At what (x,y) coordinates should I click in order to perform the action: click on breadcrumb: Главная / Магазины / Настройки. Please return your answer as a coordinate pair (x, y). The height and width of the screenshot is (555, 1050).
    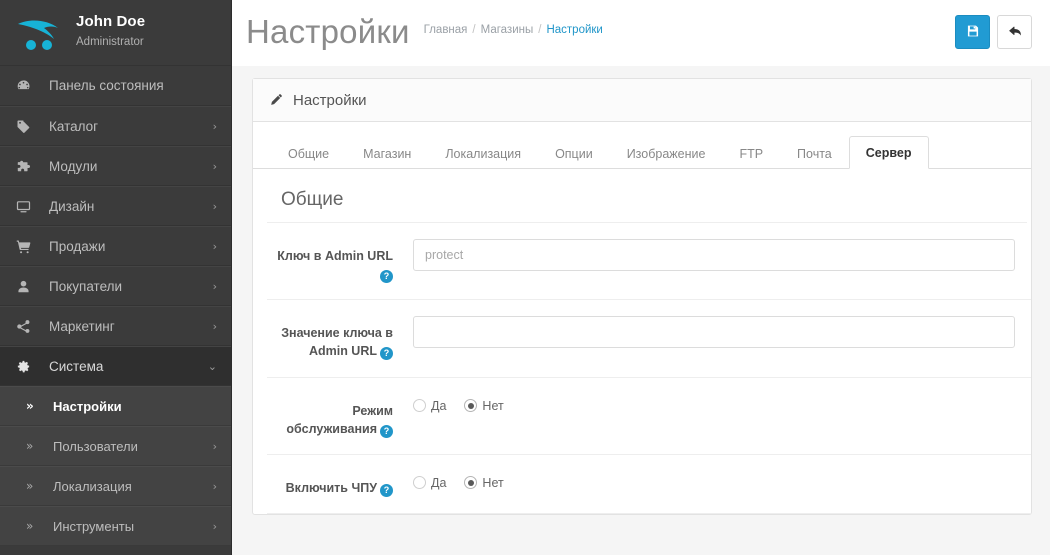
    Looking at the image, I should click on (513, 33).